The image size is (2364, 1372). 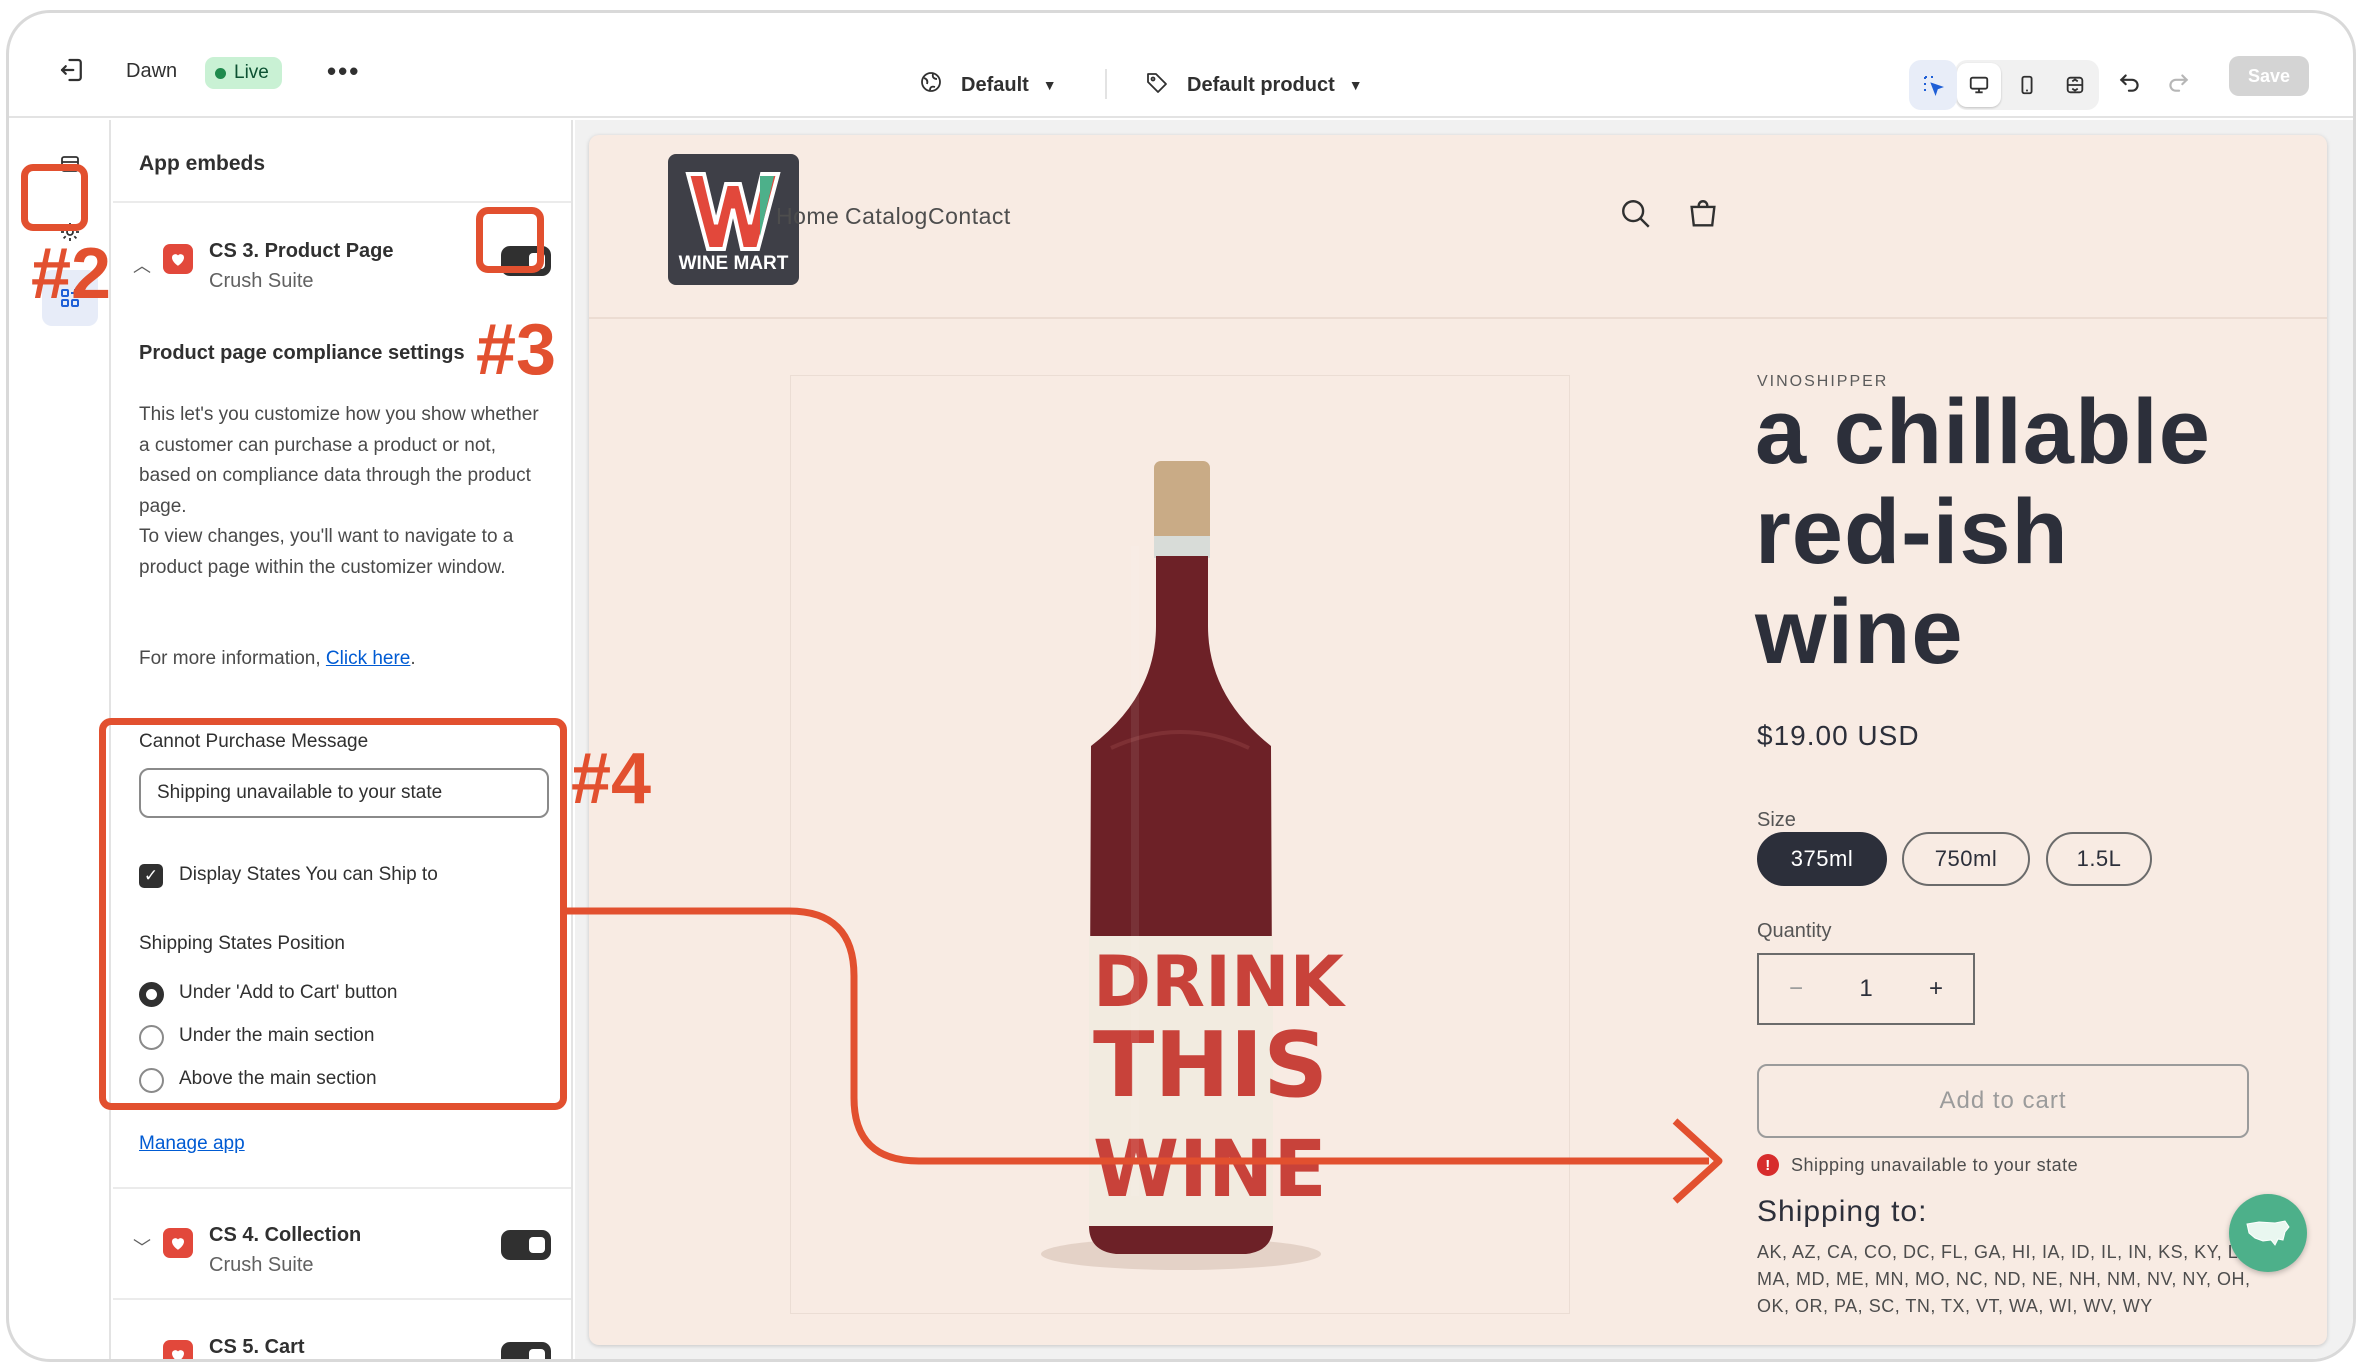 I want to click on annotation-arrow, so click(x=1145, y=1055).